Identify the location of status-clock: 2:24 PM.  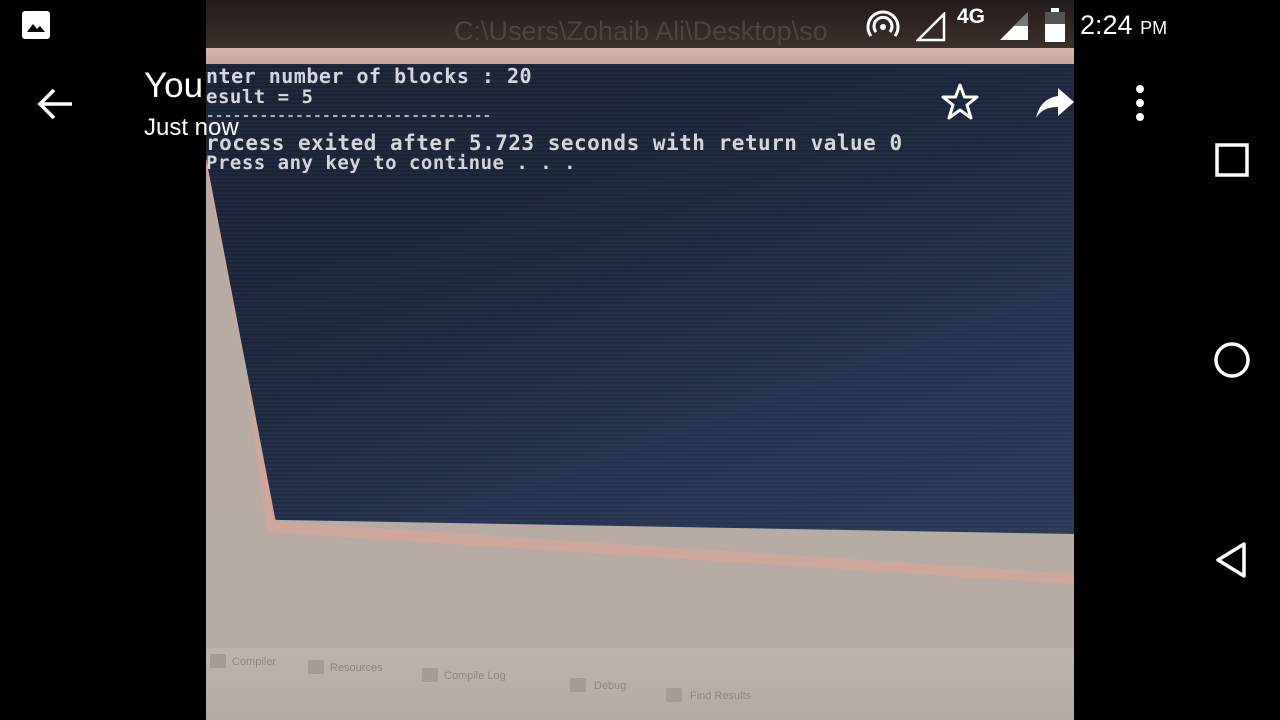
(1123, 25).